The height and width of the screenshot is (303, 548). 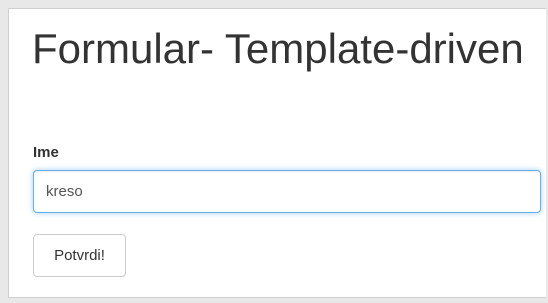 I want to click on name-input, so click(x=287, y=191).